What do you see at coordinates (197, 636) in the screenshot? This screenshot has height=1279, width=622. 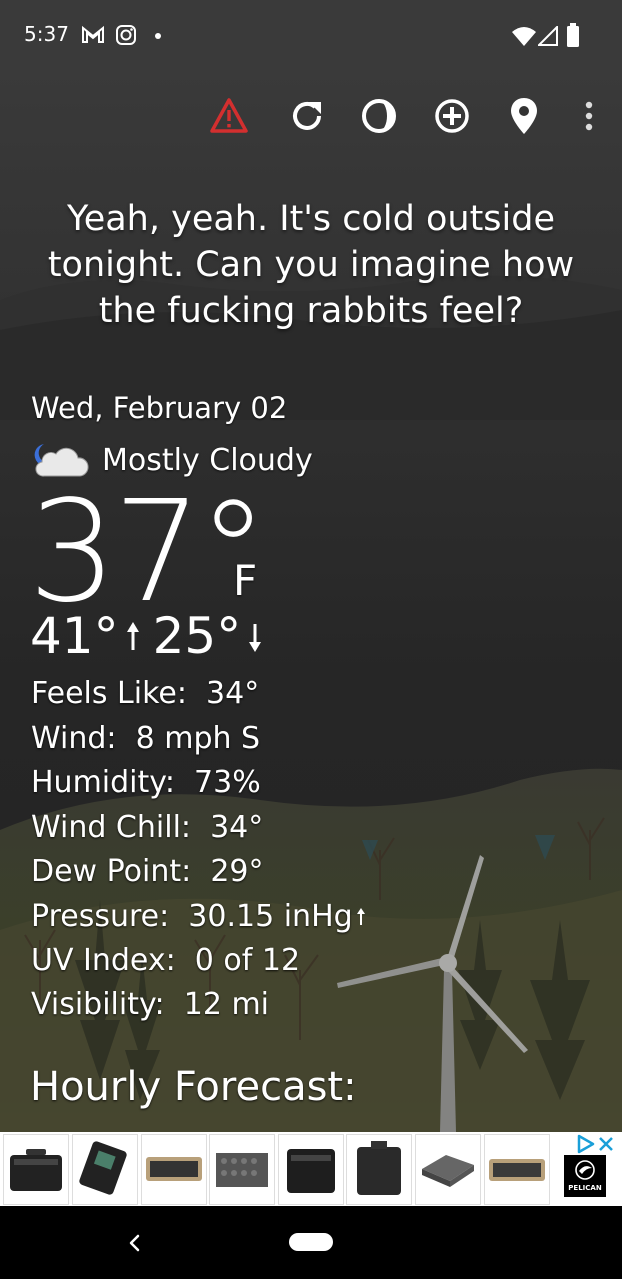 I see `low-temperature: 25°` at bounding box center [197, 636].